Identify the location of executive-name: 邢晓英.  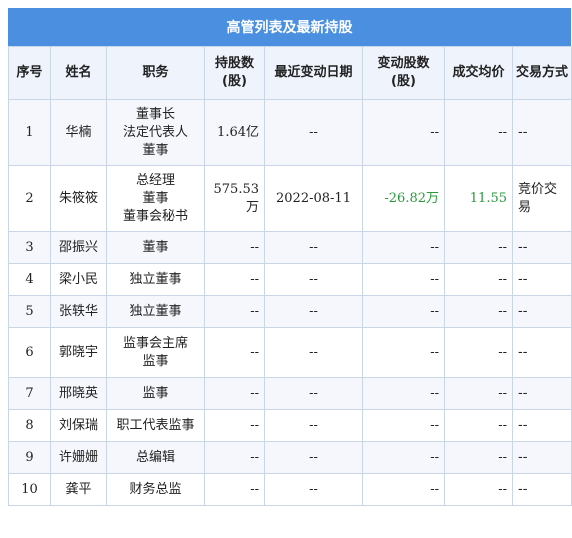
(78, 393).